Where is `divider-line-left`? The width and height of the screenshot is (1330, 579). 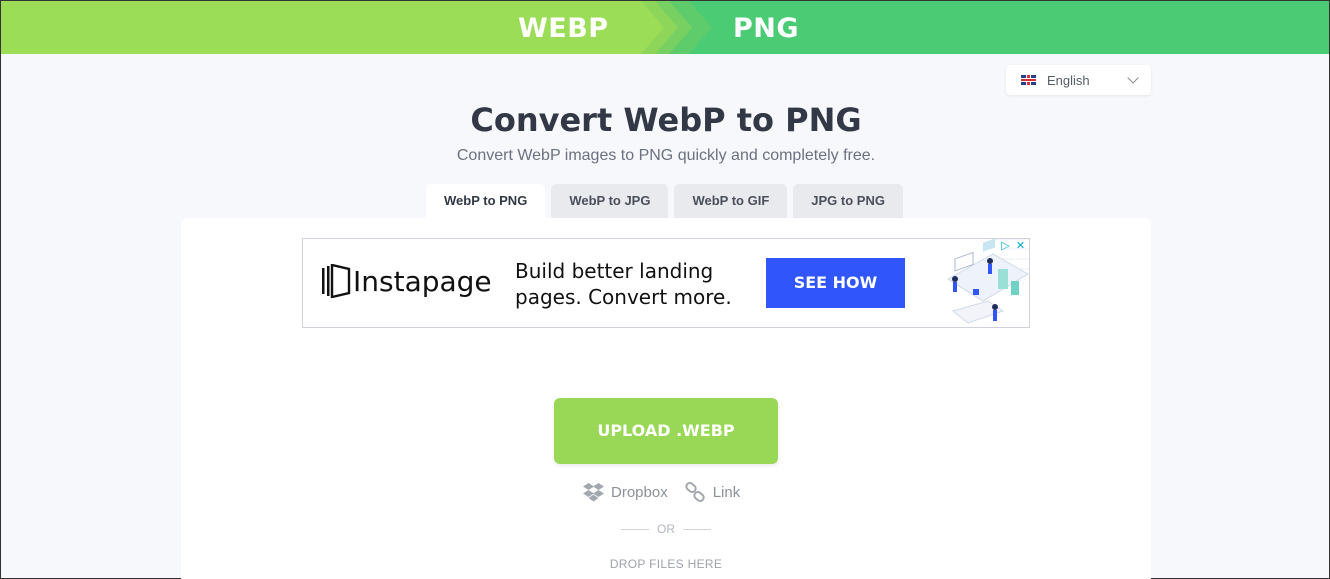 divider-line-left is located at coordinates (635, 530).